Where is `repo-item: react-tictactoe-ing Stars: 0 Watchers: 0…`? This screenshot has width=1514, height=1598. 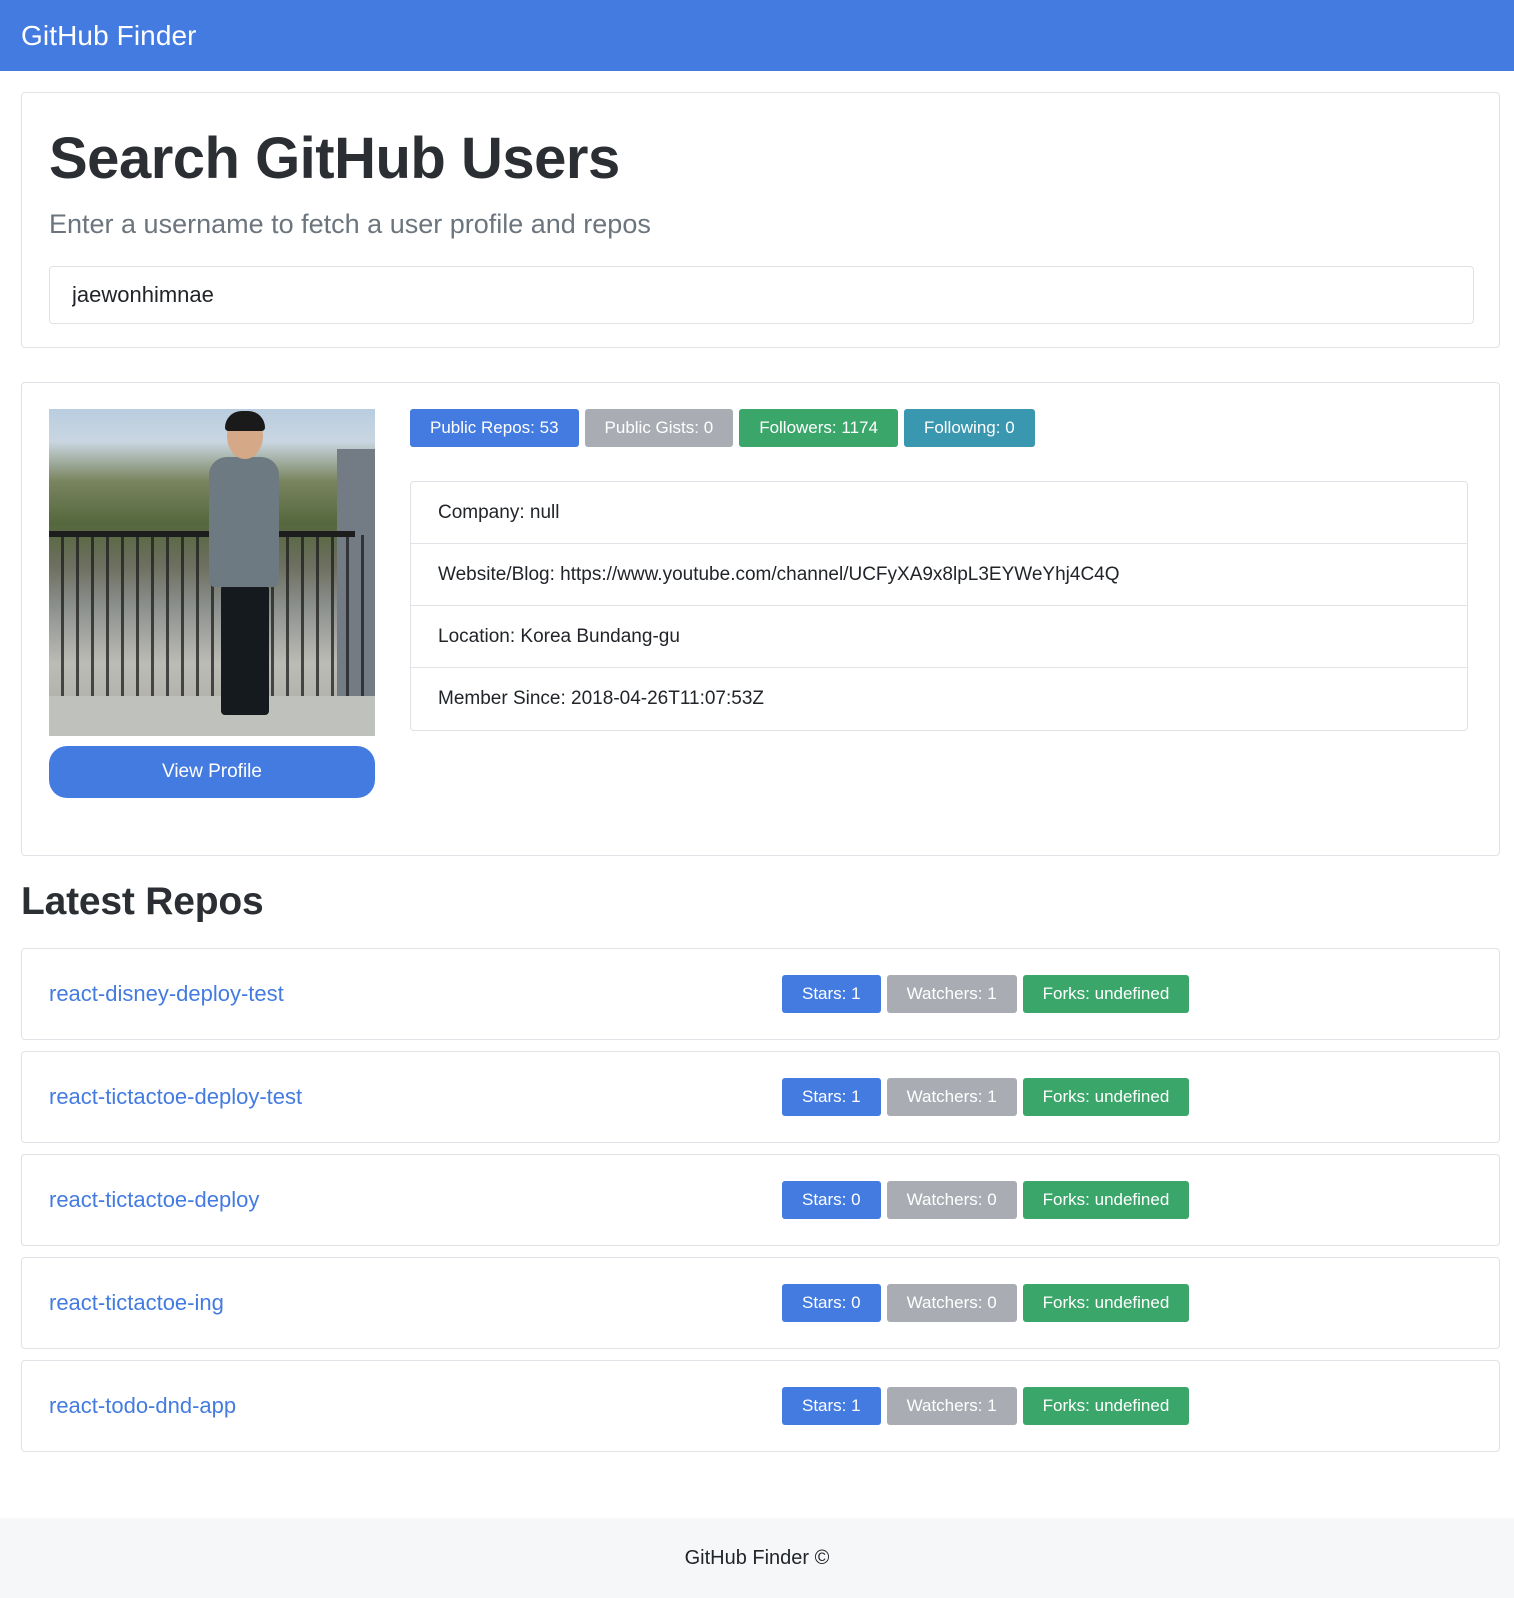 repo-item: react-tictactoe-ing Stars: 0 Watchers: 0… is located at coordinates (760, 1303).